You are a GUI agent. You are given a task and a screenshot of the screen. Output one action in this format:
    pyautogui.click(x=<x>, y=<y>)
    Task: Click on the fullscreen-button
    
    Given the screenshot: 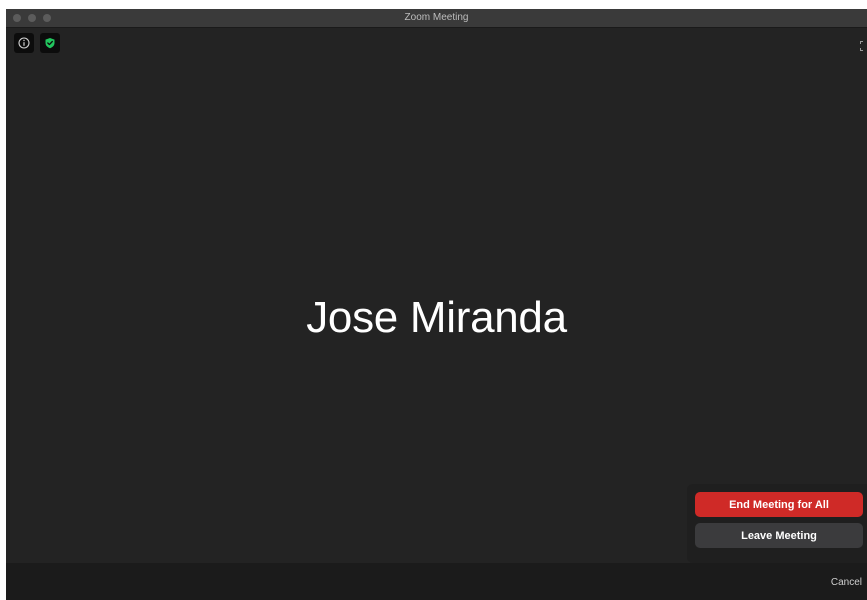 What is the action you would take?
    pyautogui.click(x=863, y=44)
    